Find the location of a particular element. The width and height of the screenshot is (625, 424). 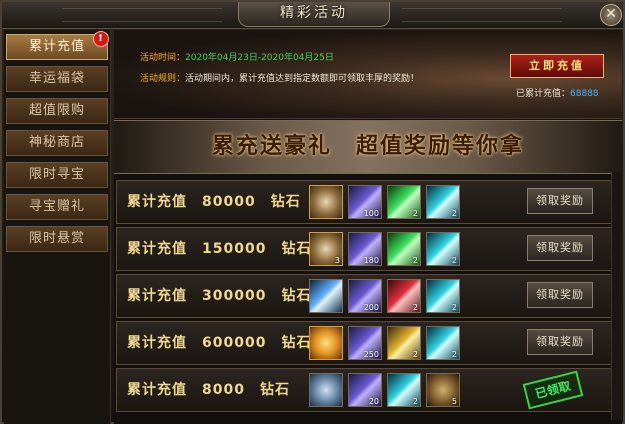

total-recharge-value: 68888 is located at coordinates (584, 94).